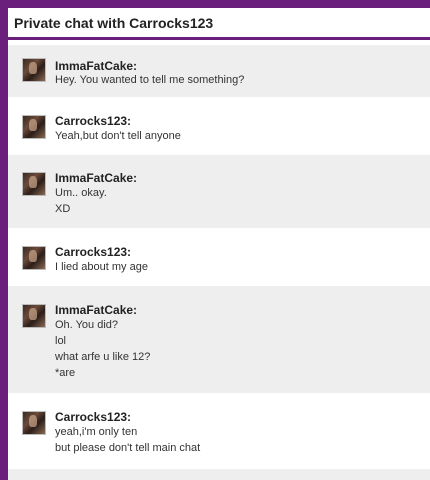  Describe the element at coordinates (81, 193) in the screenshot. I see `message-text: Um.. okay.` at that location.